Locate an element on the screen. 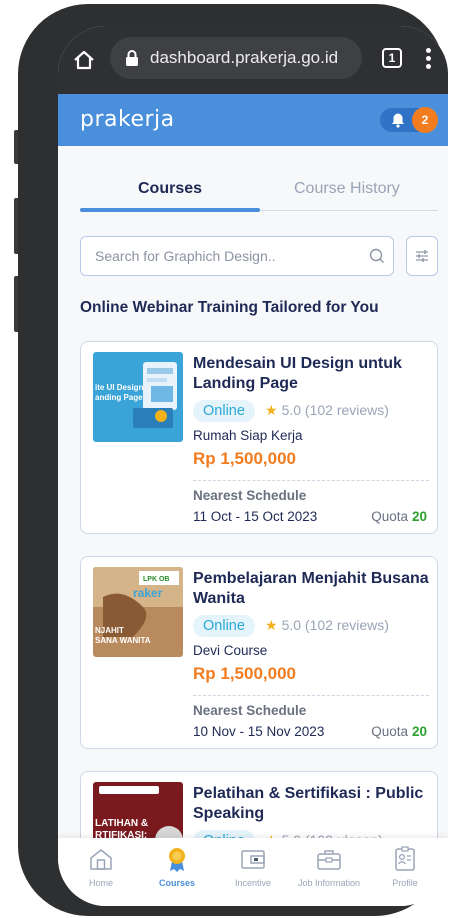 Image resolution: width=451 pixels, height=918 pixels. nav-item-incentive: Incentive is located at coordinates (253, 867).